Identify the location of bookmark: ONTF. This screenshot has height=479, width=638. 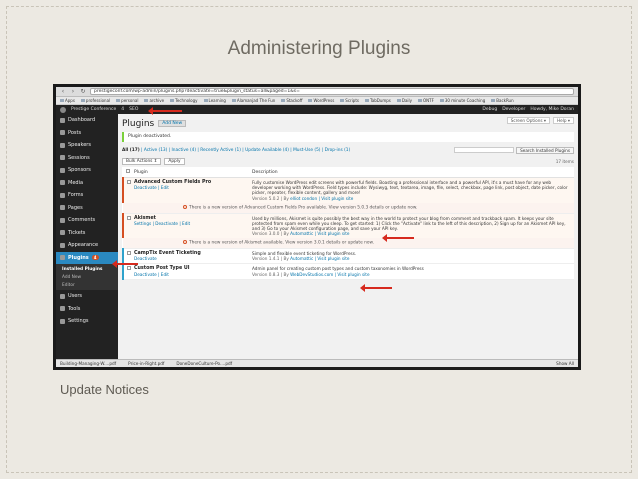
(426, 100).